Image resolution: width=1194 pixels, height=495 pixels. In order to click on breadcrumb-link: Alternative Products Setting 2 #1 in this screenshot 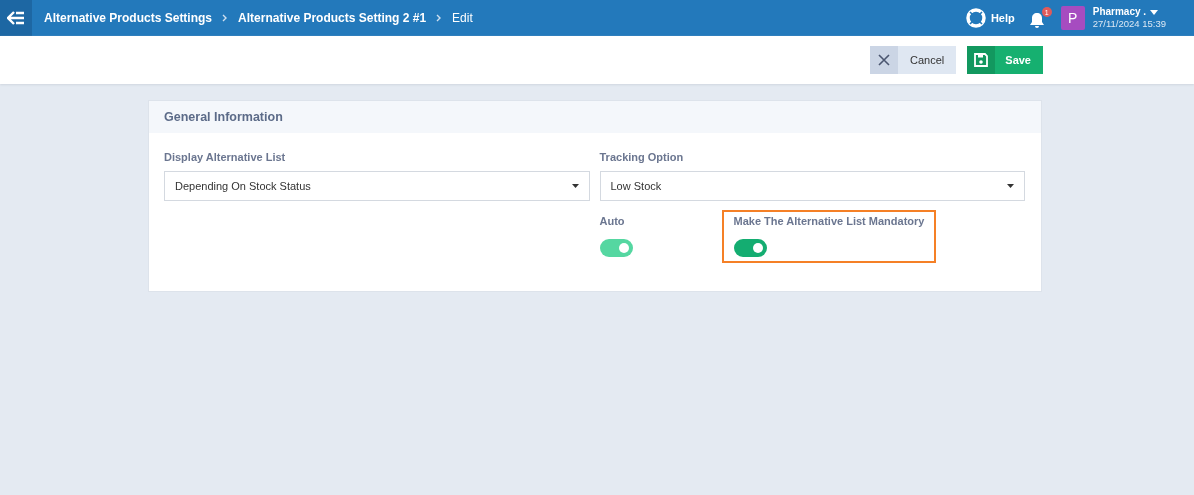, I will do `click(332, 18)`.